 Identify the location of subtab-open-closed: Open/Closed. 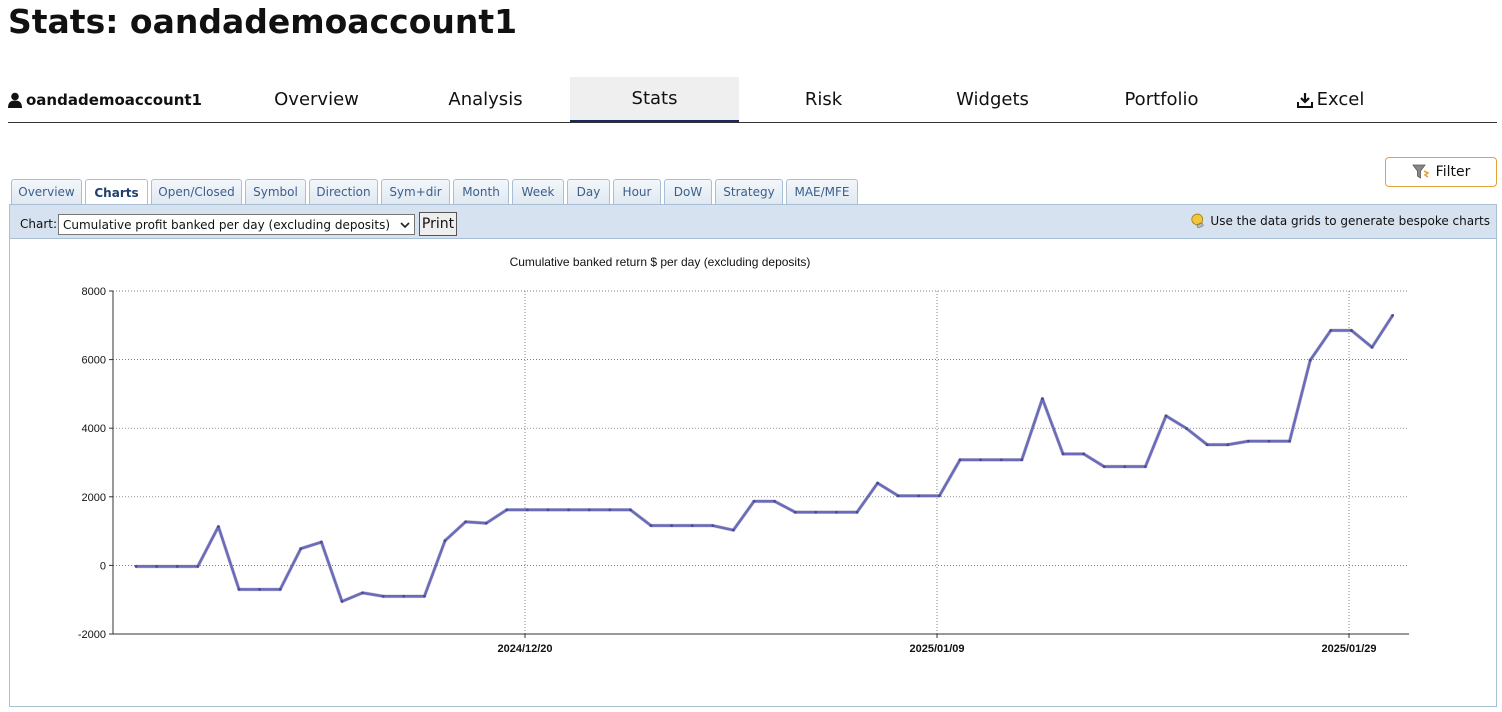
(196, 191).